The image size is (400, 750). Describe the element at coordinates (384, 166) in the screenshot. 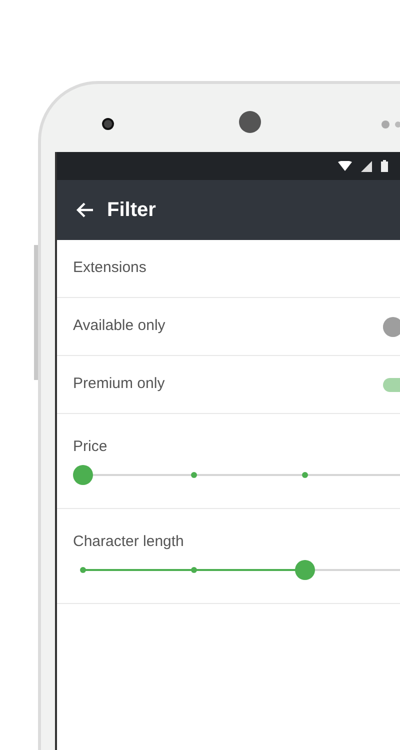

I see `battery-icon` at that location.